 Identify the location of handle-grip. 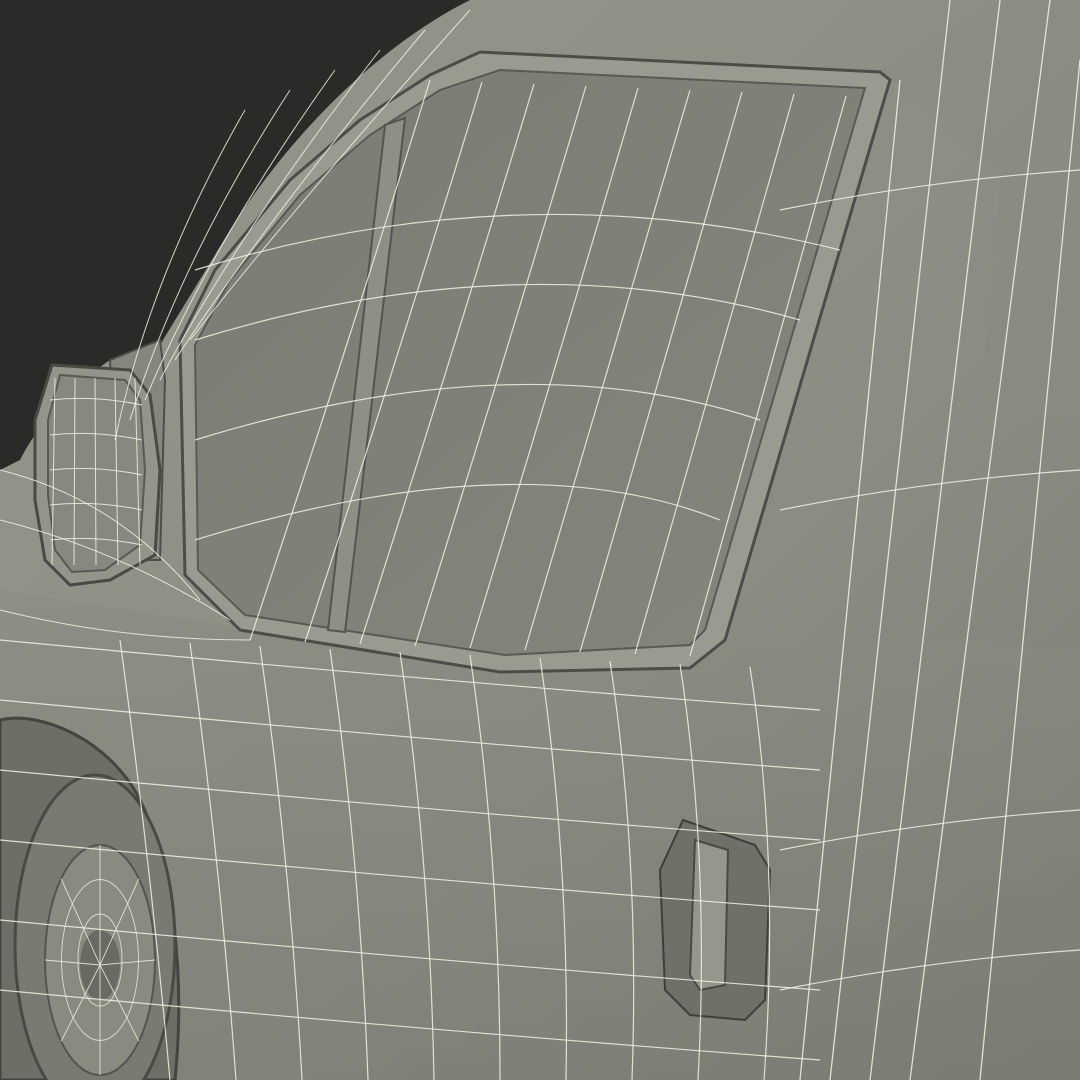
(709, 915).